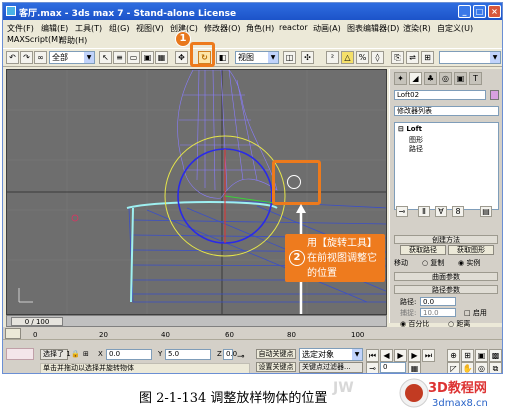 This screenshot has height=412, width=505. Describe the element at coordinates (481, 367) in the screenshot. I see `arc-rotate-icon: ◎` at that location.